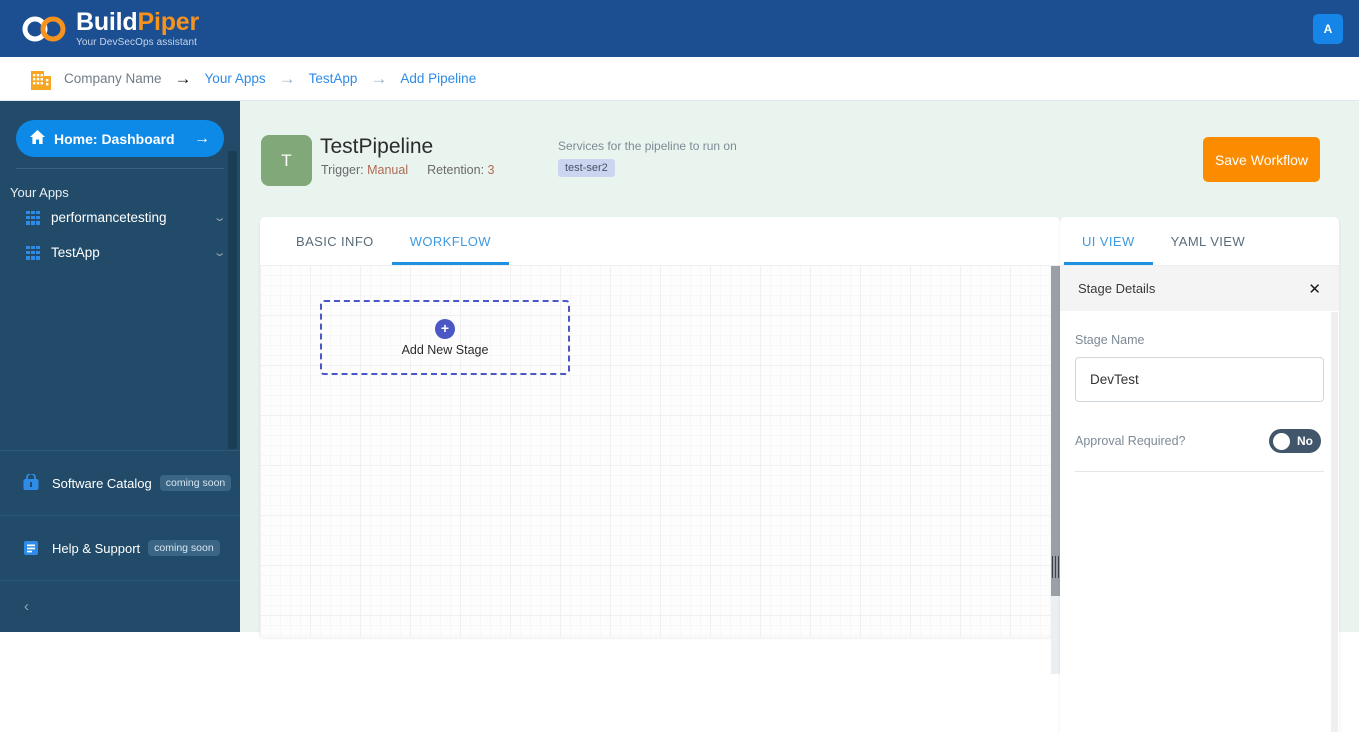 Image resolution: width=1359 pixels, height=733 pixels. Describe the element at coordinates (1305, 441) in the screenshot. I see `approval-required-value: No` at that location.